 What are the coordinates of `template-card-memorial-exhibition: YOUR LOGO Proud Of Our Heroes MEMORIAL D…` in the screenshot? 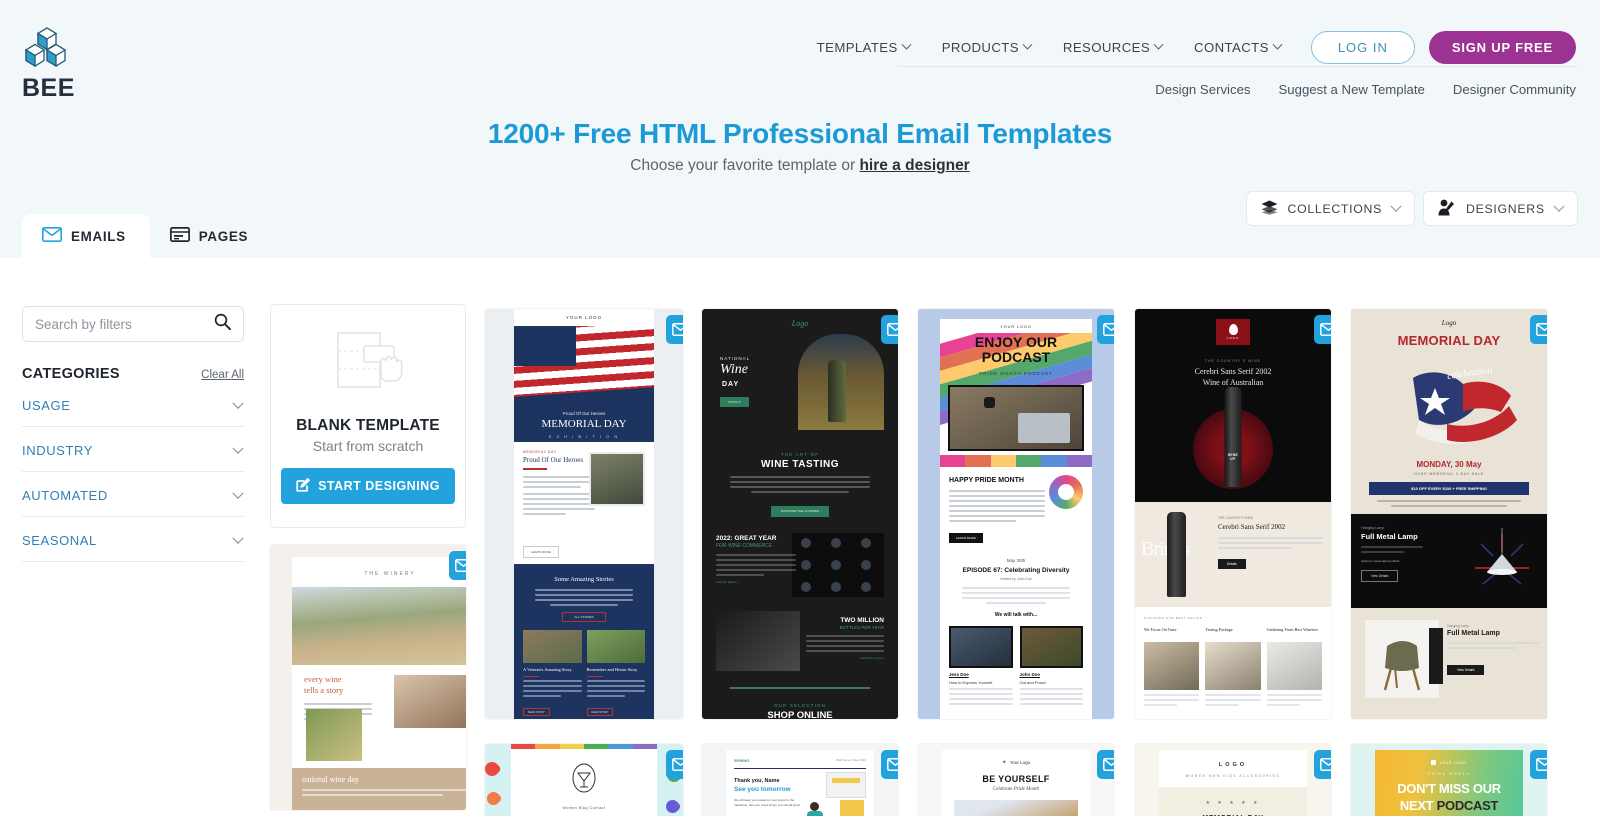 It's located at (584, 514).